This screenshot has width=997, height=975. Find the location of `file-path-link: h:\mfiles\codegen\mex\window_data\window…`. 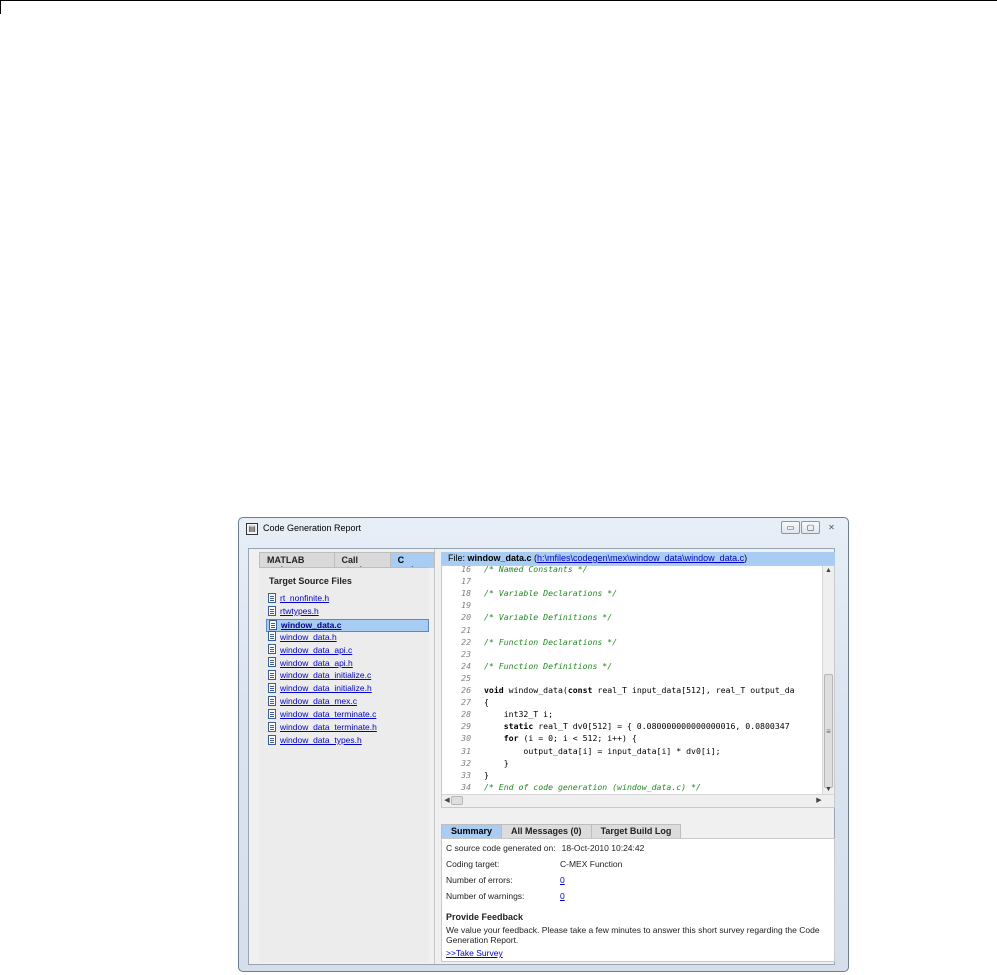

file-path-link: h:\mfiles\codegen\mex\window_data\window… is located at coordinates (640, 558).